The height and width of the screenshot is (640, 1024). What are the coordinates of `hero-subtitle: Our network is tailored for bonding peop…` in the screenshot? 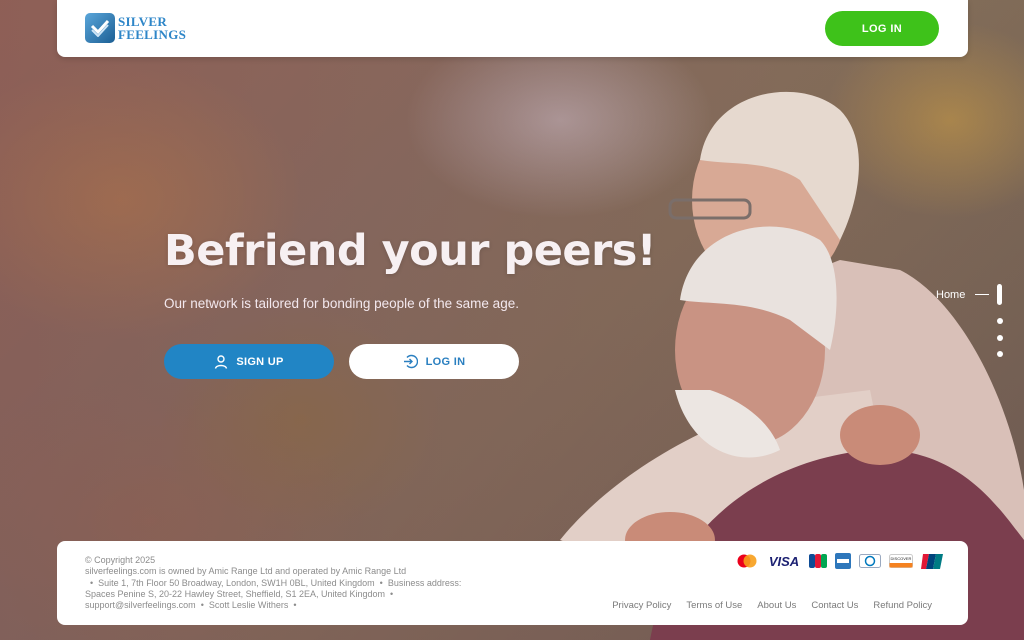 It's located at (341, 303).